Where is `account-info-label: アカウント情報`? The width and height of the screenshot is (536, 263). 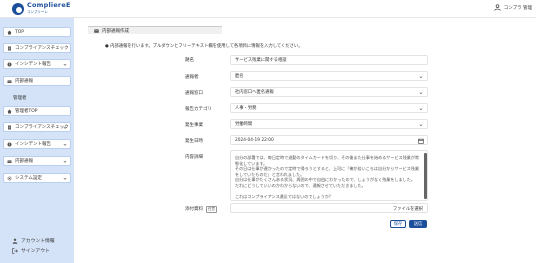 account-info-label: アカウント情報 is located at coordinates (38, 241).